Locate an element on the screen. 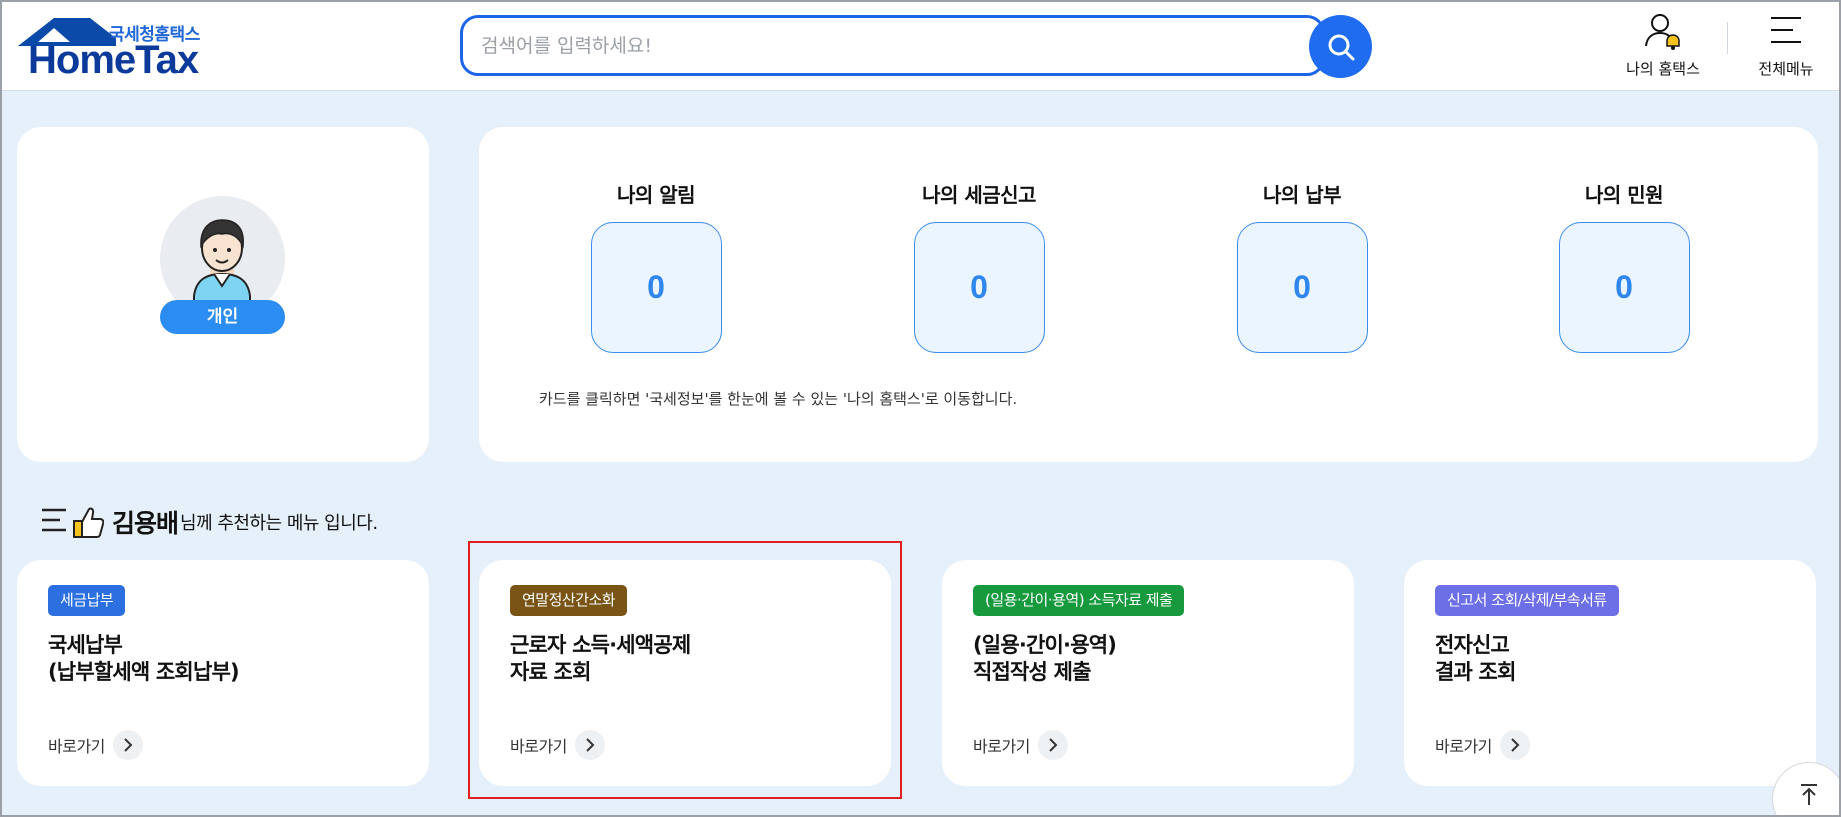 The width and height of the screenshot is (1841, 817). menu-card-tax-payment: 세금납부 국세납부 (납부할세액 조회납부) 바로가기 is located at coordinates (223, 673).